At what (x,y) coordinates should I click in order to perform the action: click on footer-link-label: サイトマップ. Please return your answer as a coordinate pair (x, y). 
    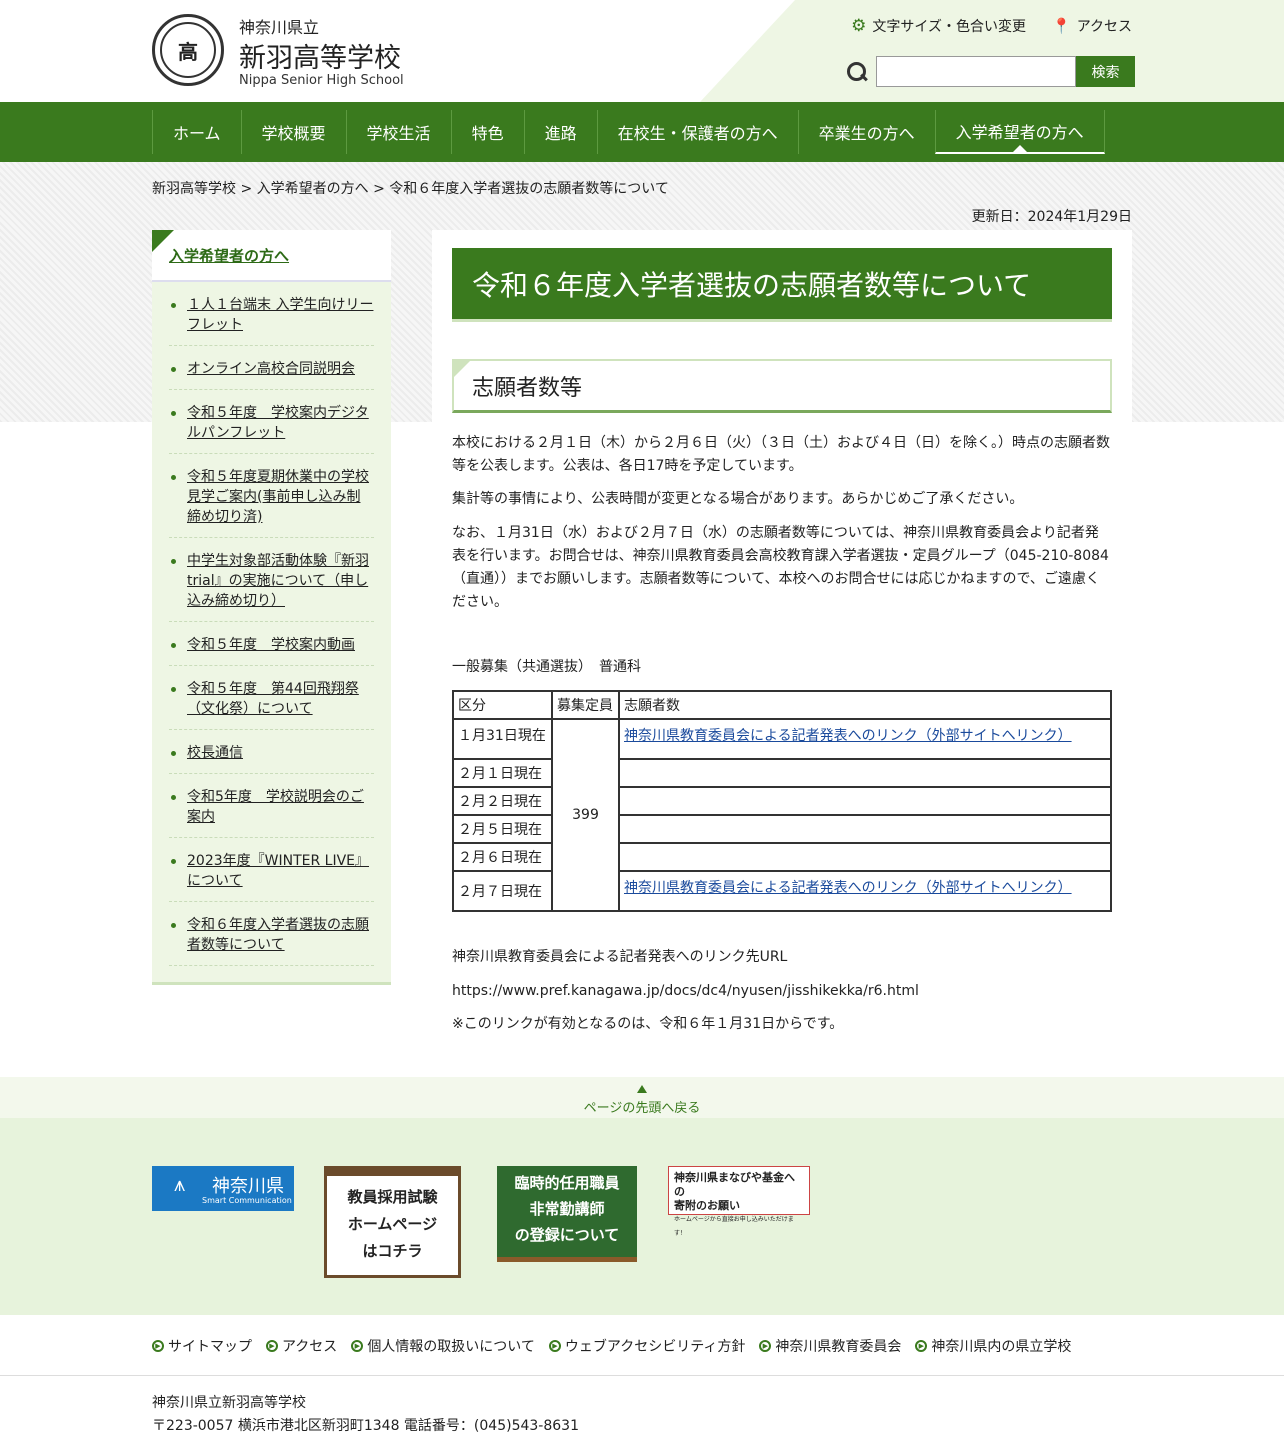
    Looking at the image, I should click on (210, 1347).